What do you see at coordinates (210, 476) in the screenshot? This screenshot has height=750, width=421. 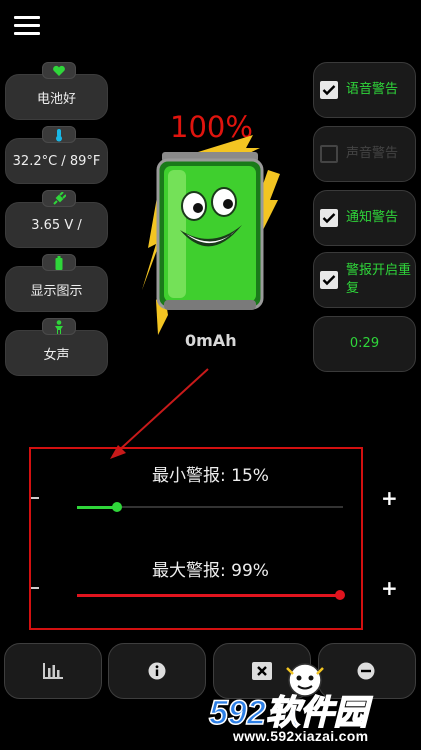 I see `min-alarm-label: 最小警报: 15%` at bounding box center [210, 476].